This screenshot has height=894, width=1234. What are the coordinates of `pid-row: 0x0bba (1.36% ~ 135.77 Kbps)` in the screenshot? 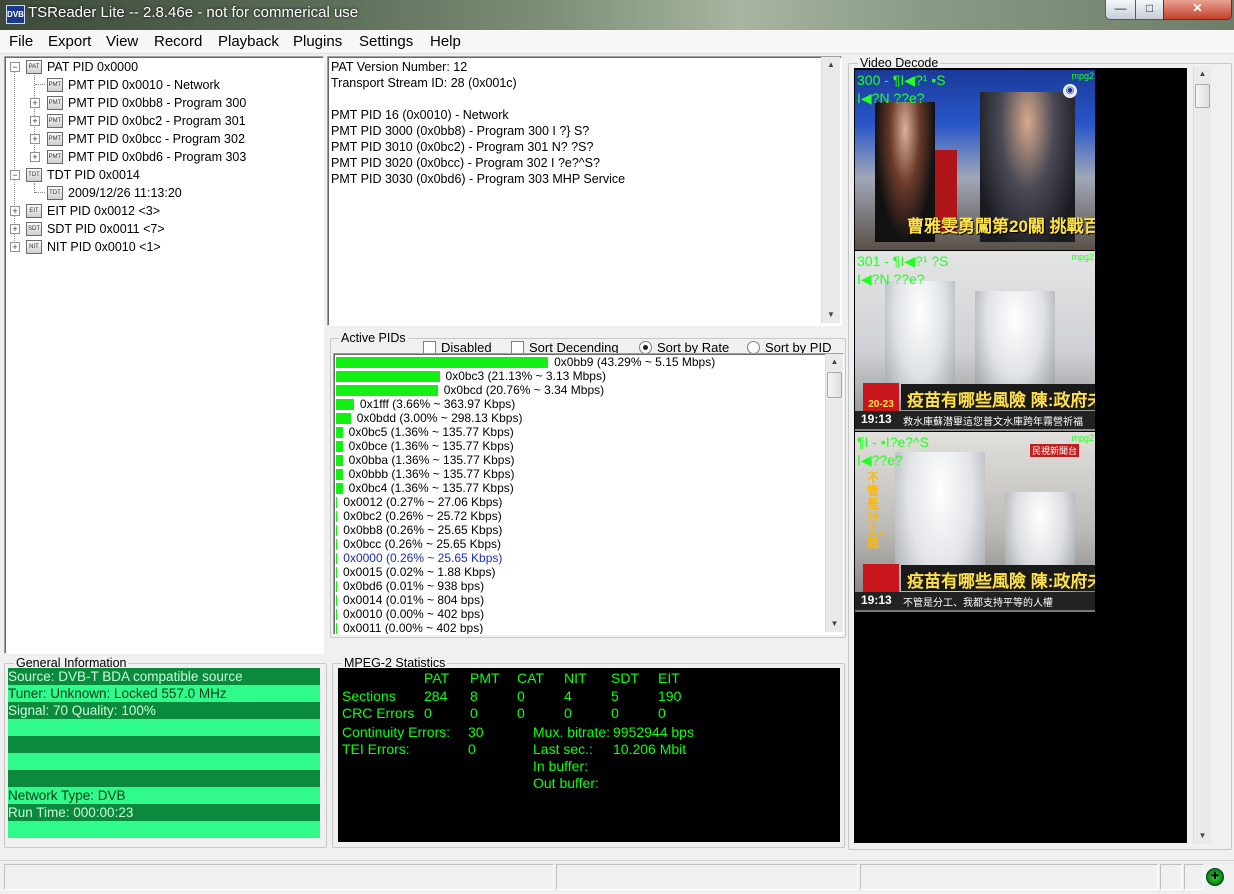 It's located at (432, 460).